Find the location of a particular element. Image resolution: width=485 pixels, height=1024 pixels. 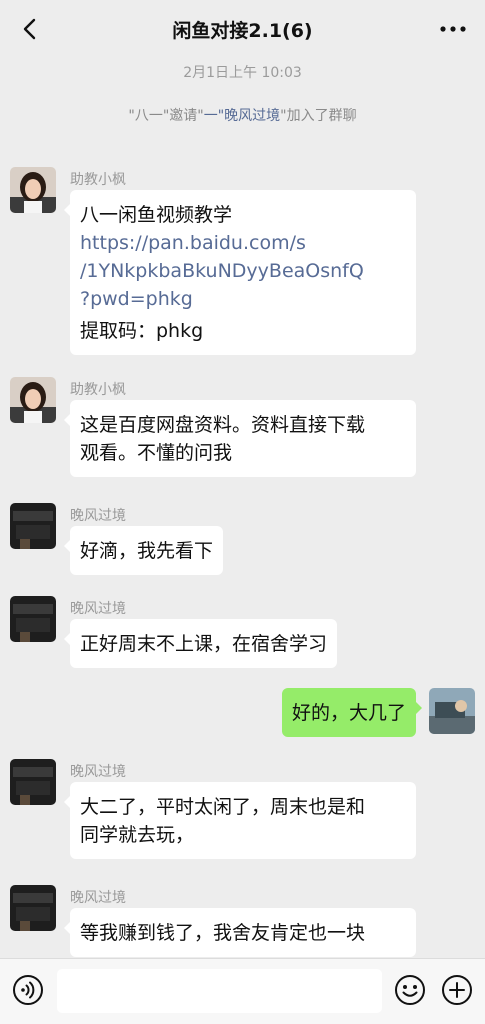

self-avatar is located at coordinates (452, 711).